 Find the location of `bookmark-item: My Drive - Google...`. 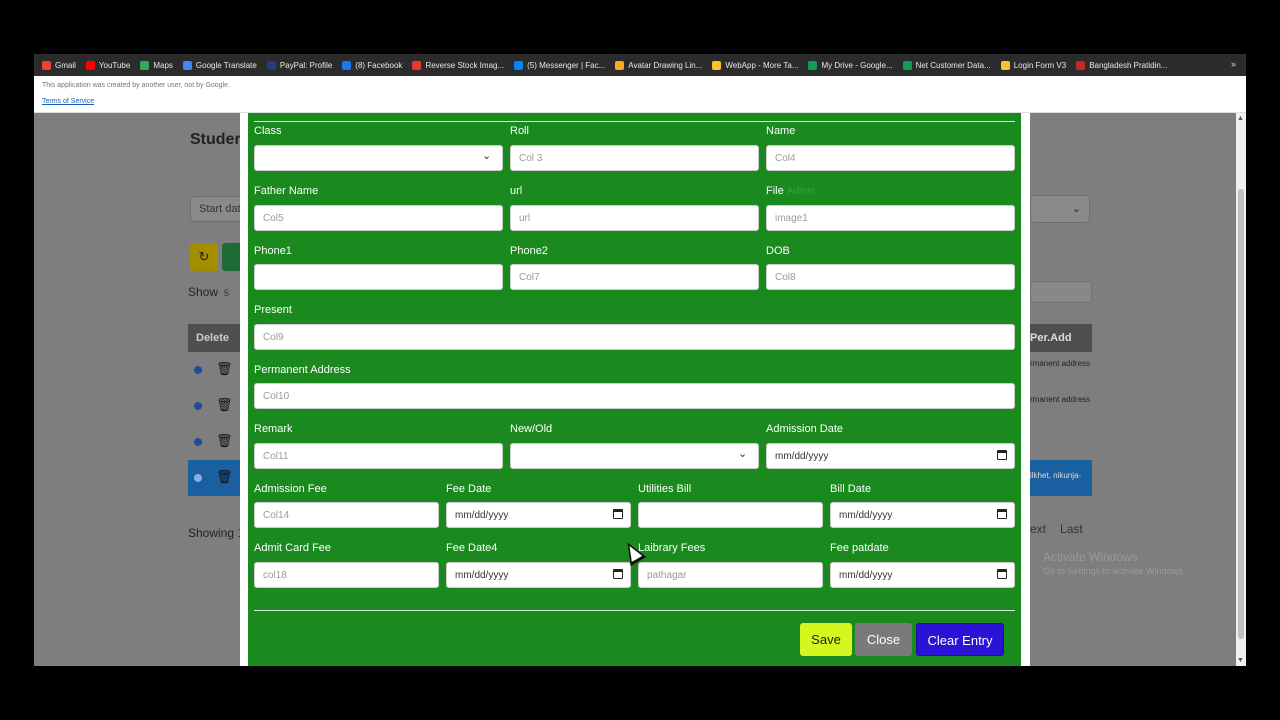

bookmark-item: My Drive - Google... is located at coordinates (850, 65).